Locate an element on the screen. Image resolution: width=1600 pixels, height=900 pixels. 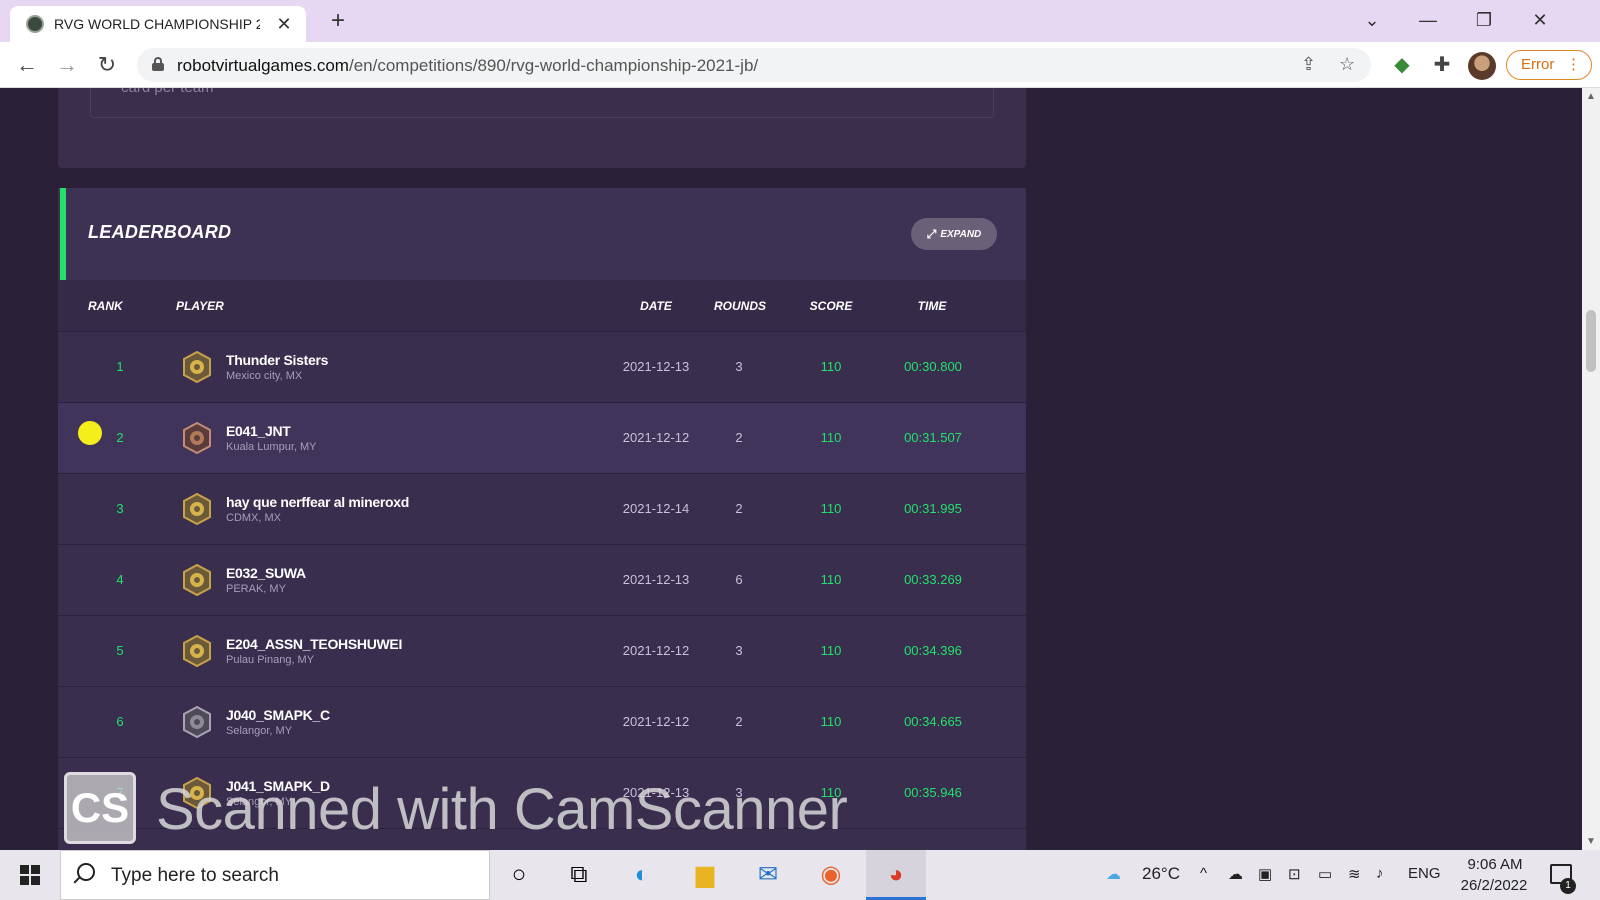
task-view-icon: ⧉ is located at coordinates (579, 875).